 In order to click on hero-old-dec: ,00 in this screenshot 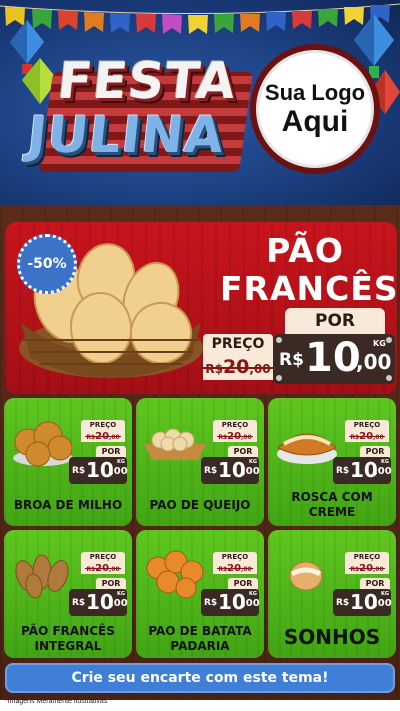, I will do `click(260, 369)`.